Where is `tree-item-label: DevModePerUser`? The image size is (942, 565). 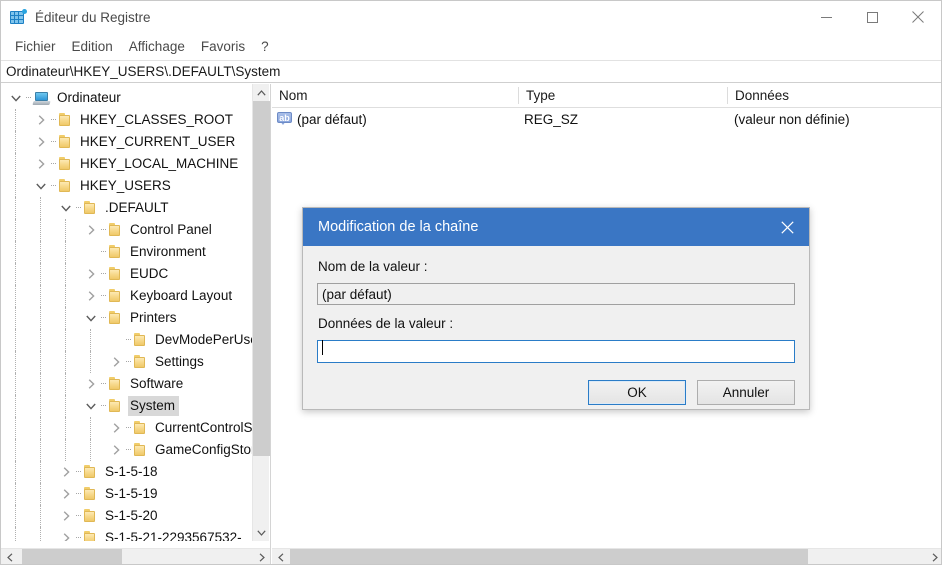
tree-item-label: DevModePerUser is located at coordinates (203, 339).